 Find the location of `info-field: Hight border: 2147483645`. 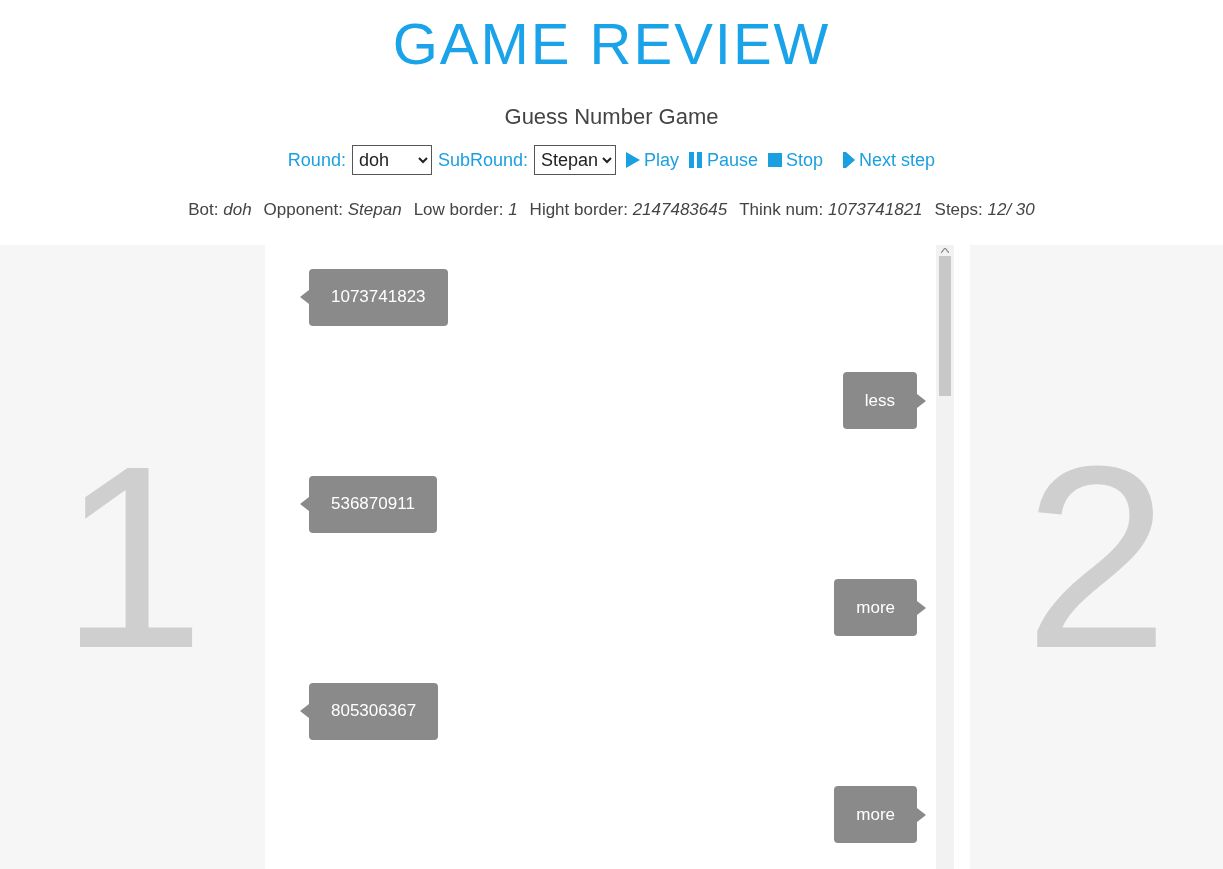

info-field: Hight border: 2147483645 is located at coordinates (628, 210).